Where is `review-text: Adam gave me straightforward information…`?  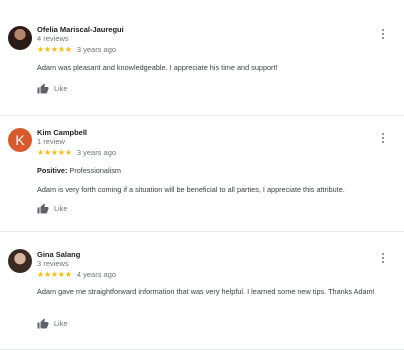 review-text: Adam gave me straightforward information… is located at coordinates (206, 291).